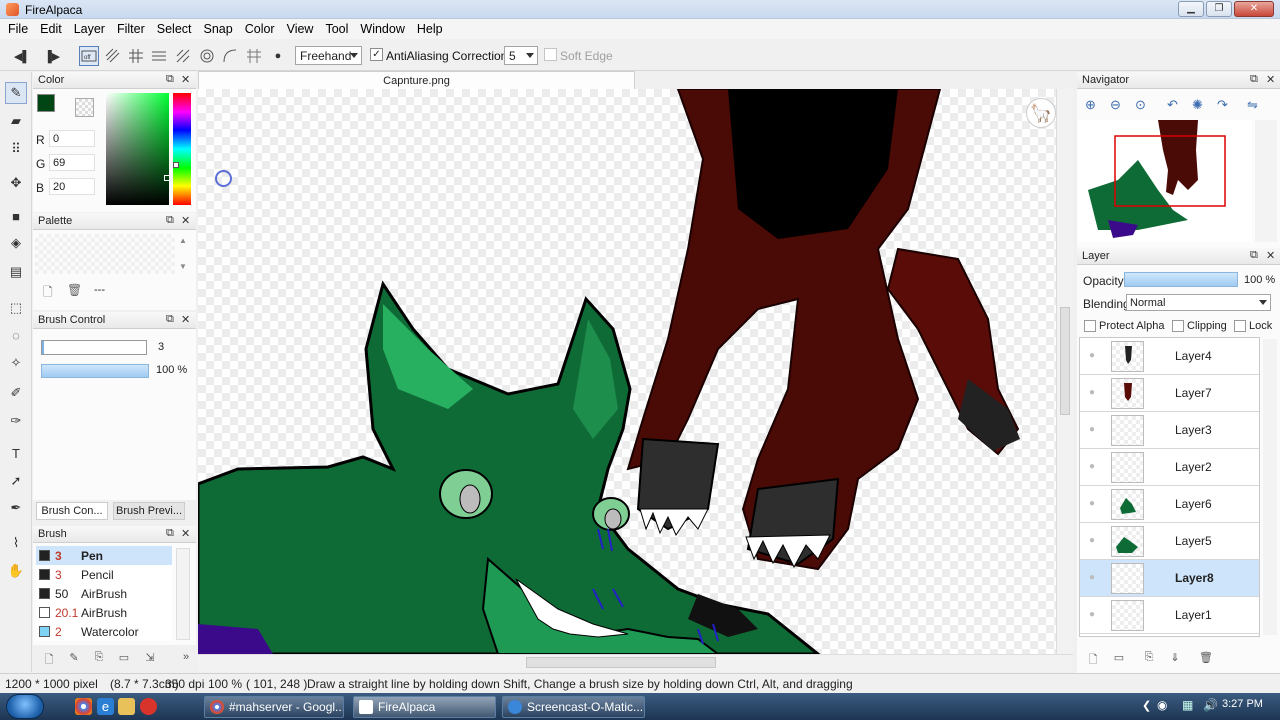 Image resolution: width=1280 pixels, height=720 pixels. Describe the element at coordinates (174, 29) in the screenshot. I see `menu-select: Select` at that location.